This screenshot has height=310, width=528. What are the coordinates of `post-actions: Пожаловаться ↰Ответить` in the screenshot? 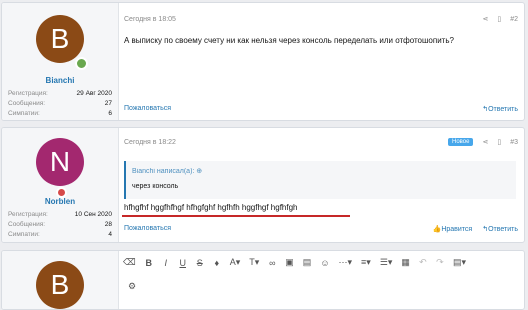 It's located at (321, 109).